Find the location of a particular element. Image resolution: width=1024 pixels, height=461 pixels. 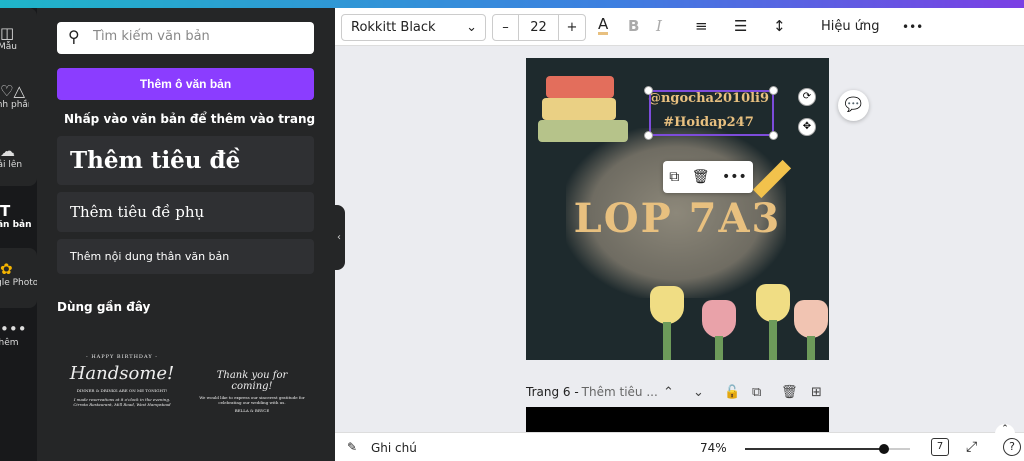

font-size-stepper: – 22 + is located at coordinates (539, 27).